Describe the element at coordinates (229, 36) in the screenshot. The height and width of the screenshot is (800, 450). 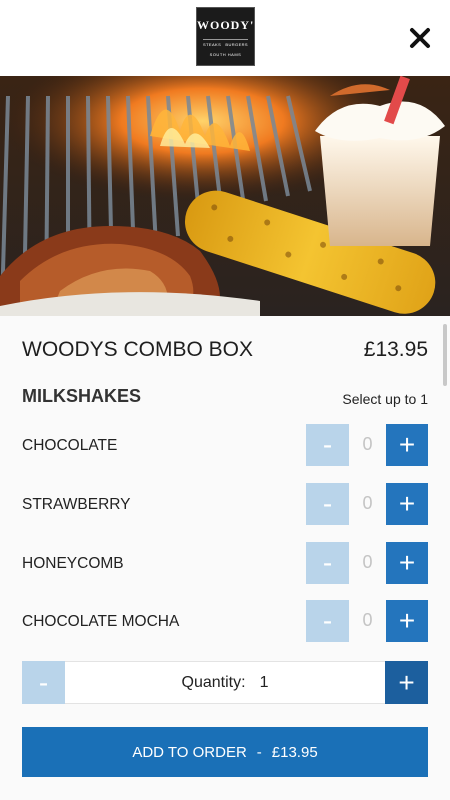
I see `woodys-logo: WOODY'S STEAKS BURGERS SOUTH HAMS` at that location.